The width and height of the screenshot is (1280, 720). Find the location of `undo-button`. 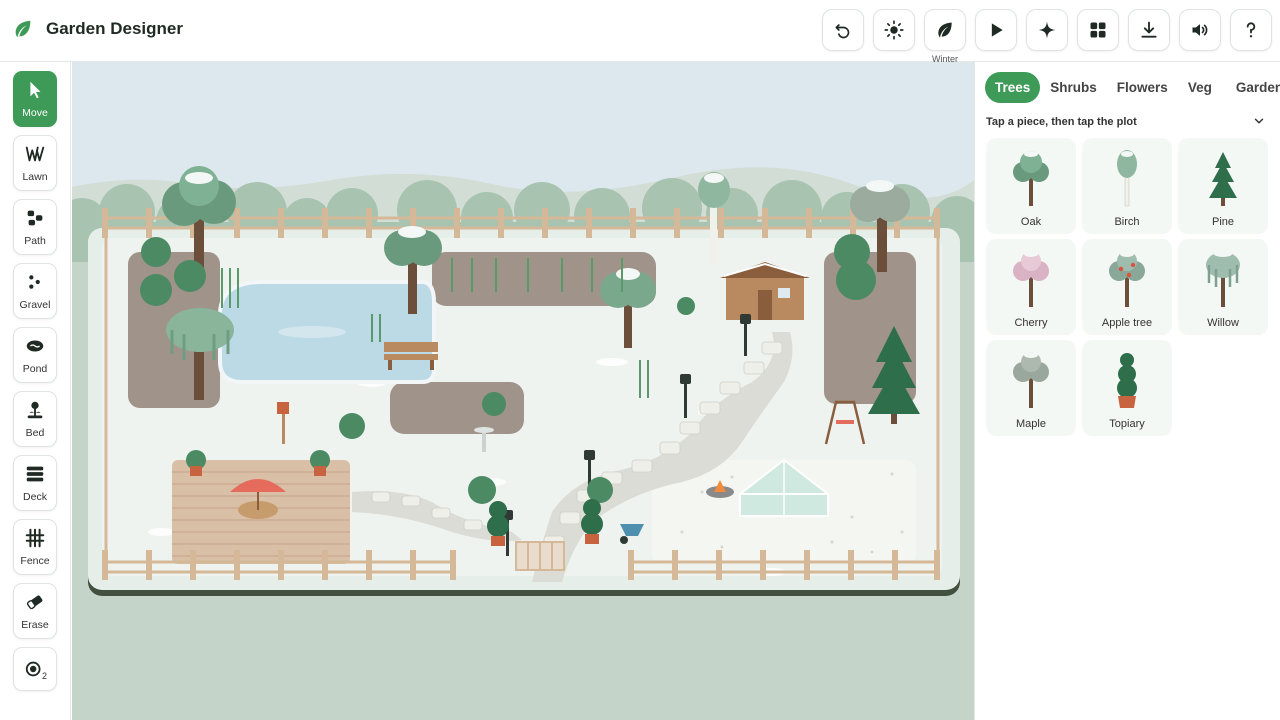

undo-button is located at coordinates (843, 30).